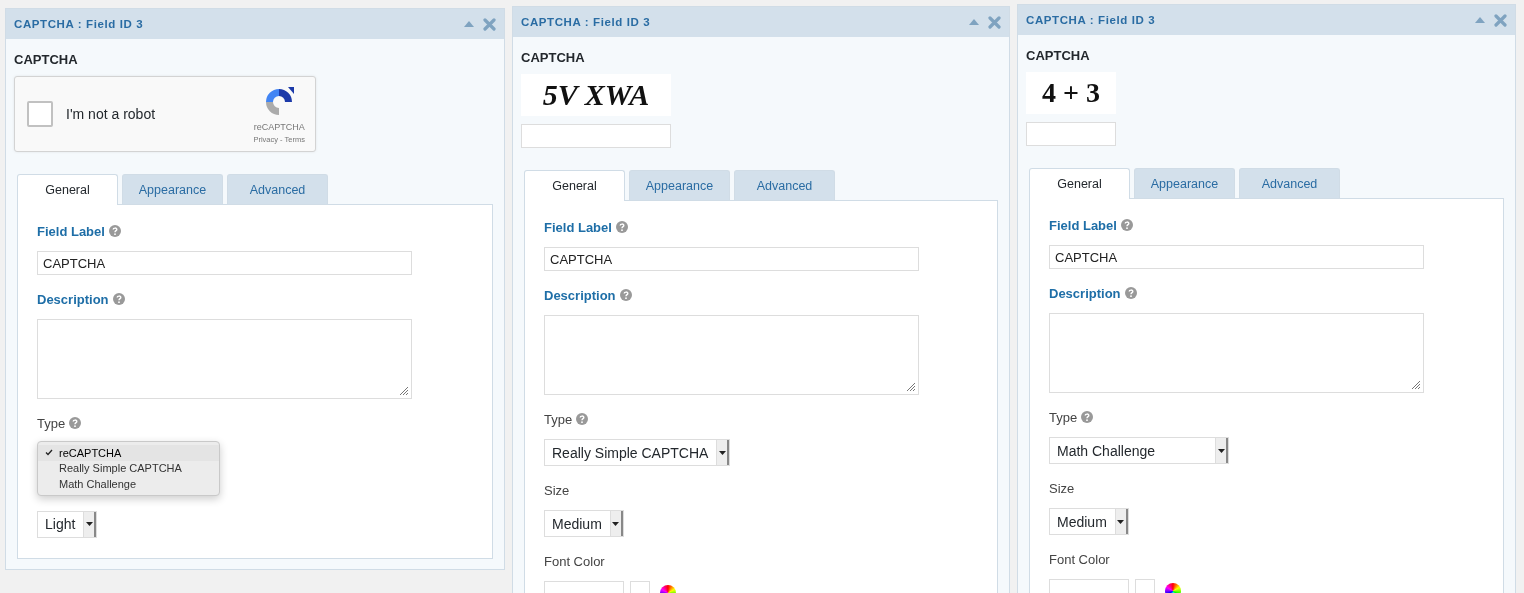 This screenshot has height=593, width=1524. I want to click on menu-option: reCAPTCHA, so click(128, 453).